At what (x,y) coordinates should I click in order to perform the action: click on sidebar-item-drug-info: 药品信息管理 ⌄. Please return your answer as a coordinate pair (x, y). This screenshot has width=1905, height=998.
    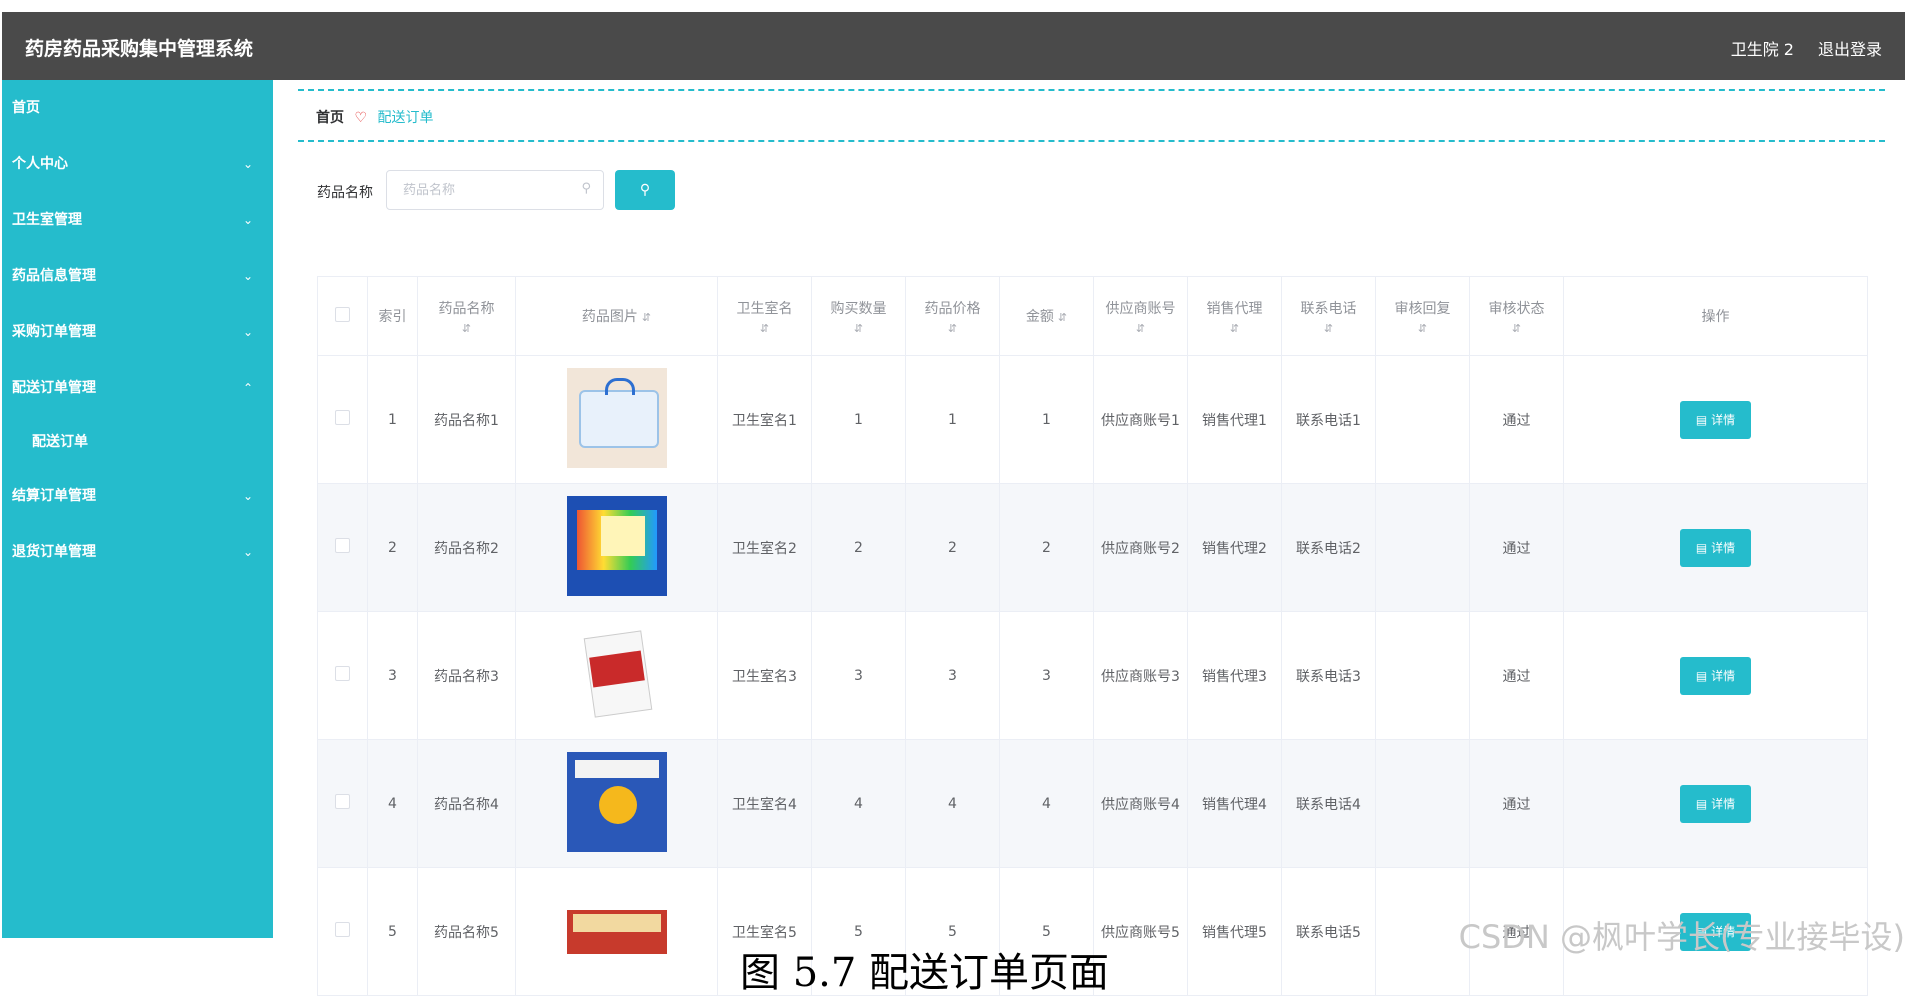
    Looking at the image, I should click on (137, 276).